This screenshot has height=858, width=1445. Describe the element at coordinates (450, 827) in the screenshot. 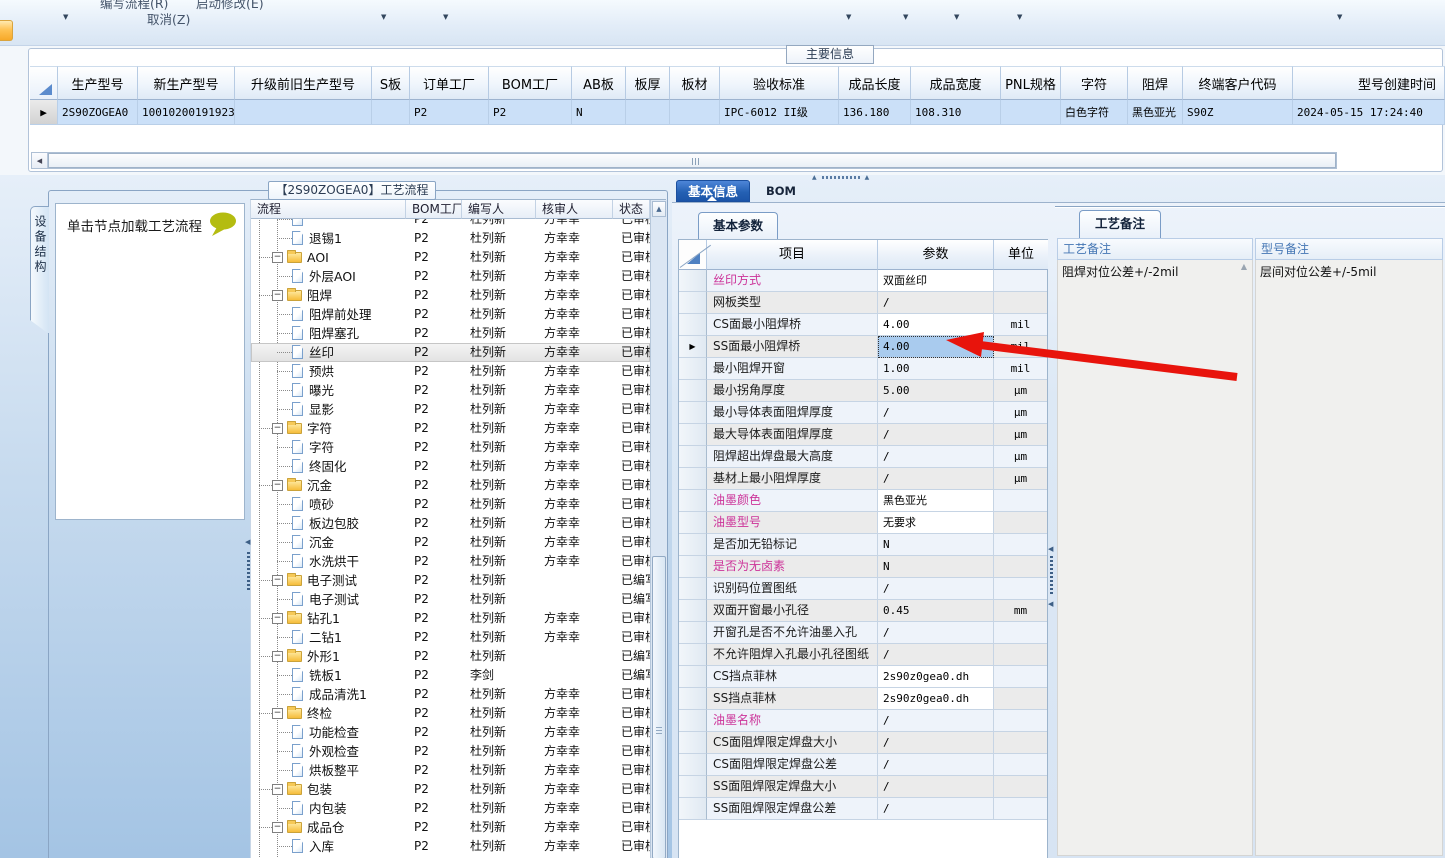

I see `flow-row: − 成品仓 P2 杜列新 方幸幸 已审核` at that location.